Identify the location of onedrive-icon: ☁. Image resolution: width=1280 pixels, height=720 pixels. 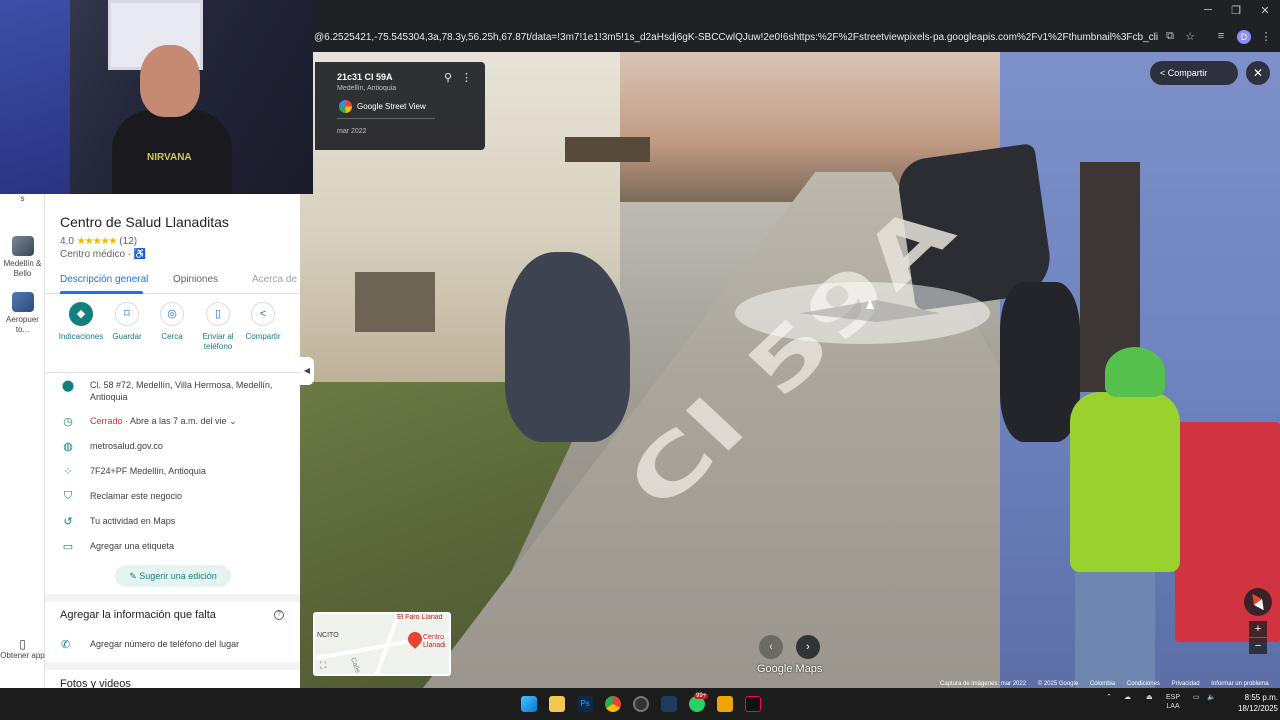
(1127, 697).